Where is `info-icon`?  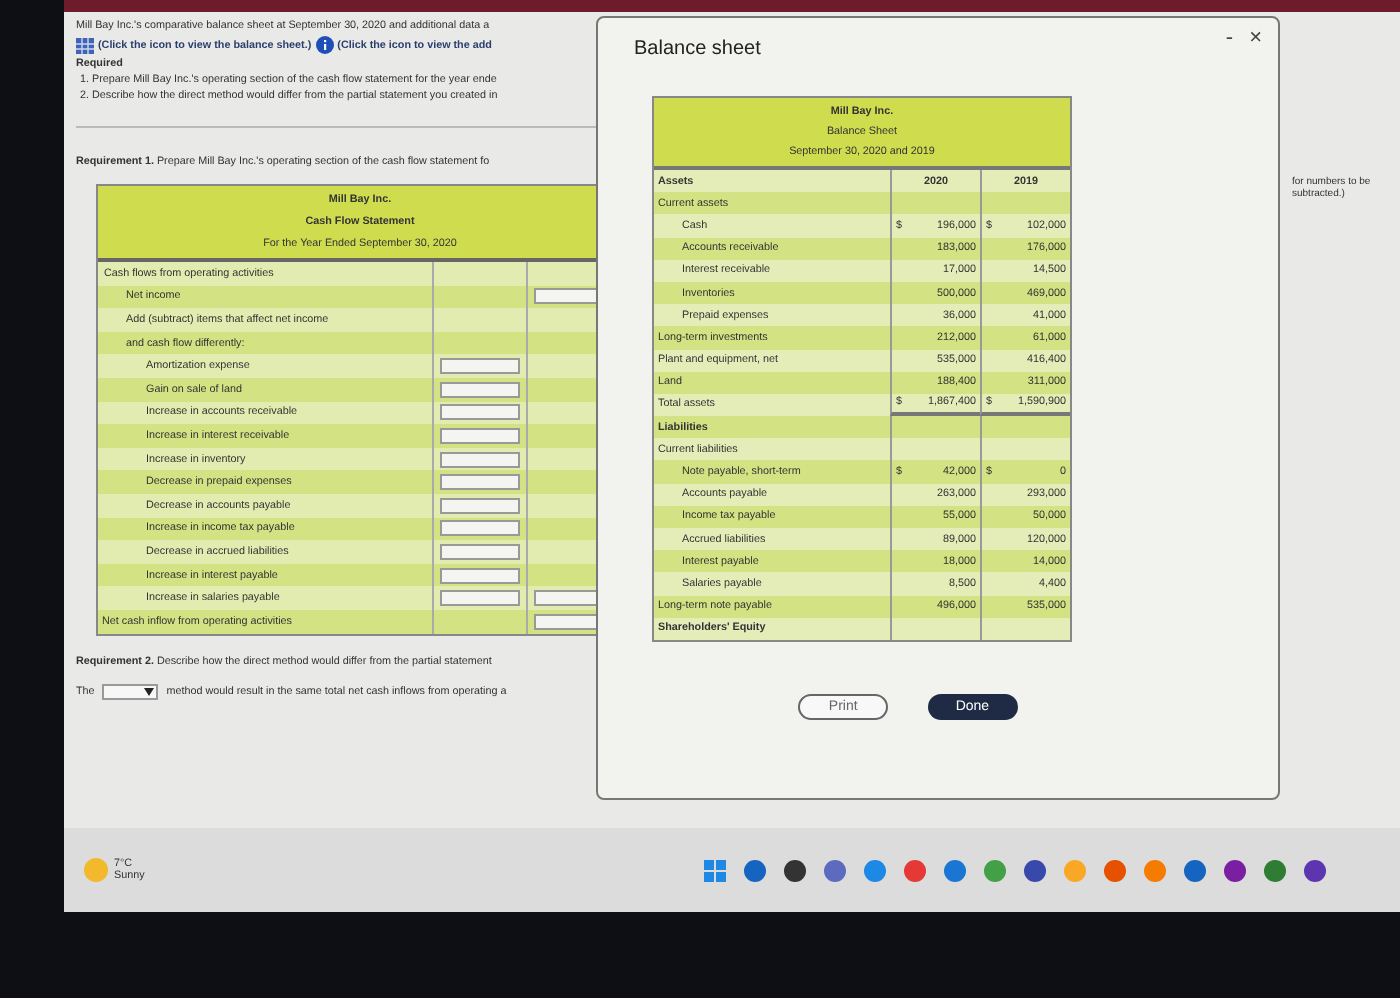
info-icon is located at coordinates (324, 45).